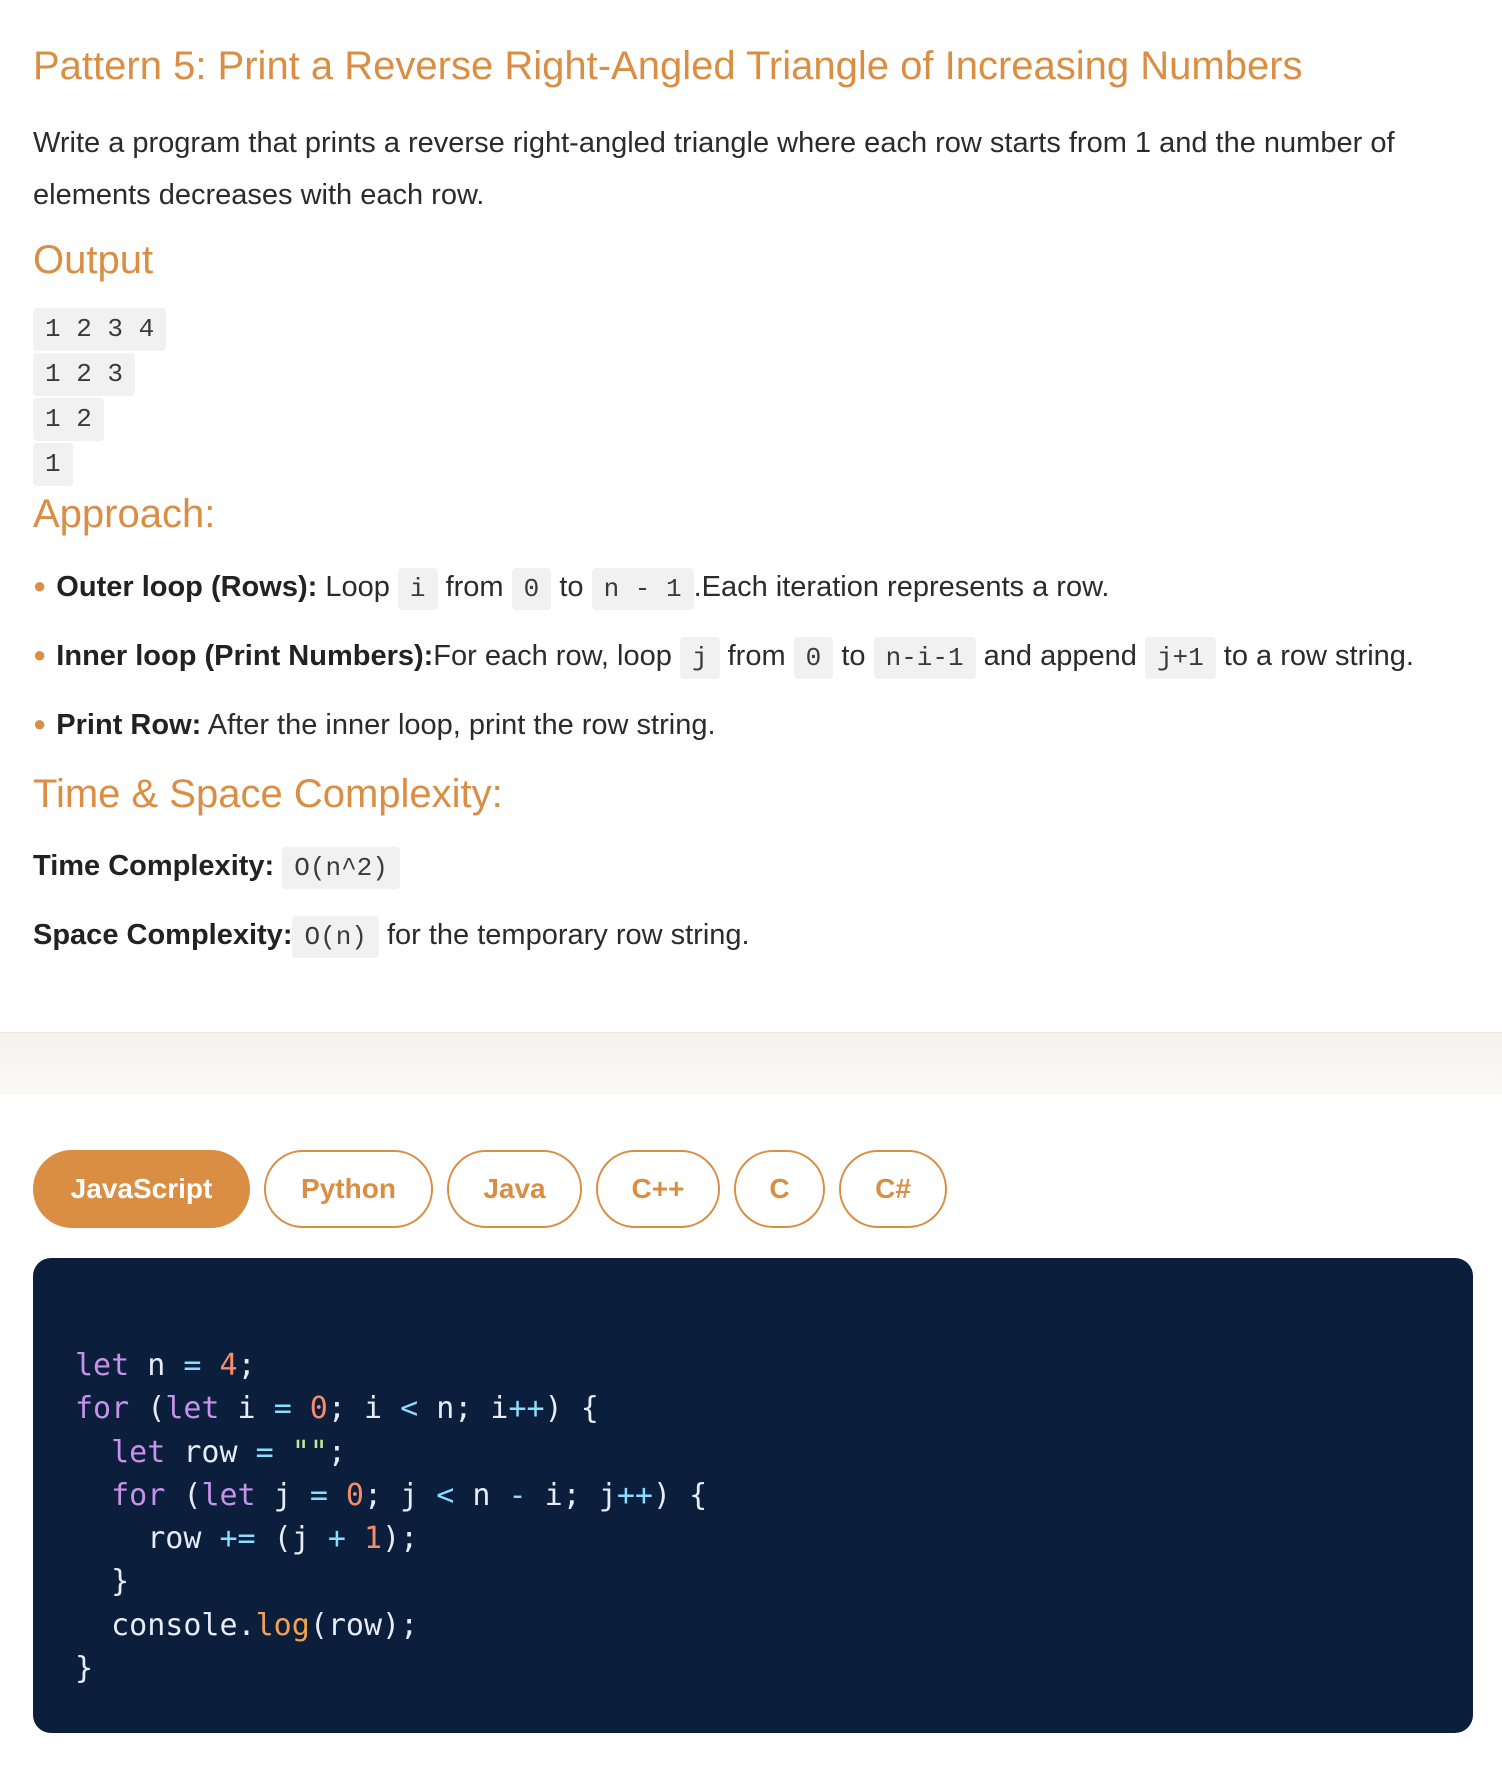 The image size is (1502, 1778). What do you see at coordinates (246, 1409) in the screenshot?
I see `code-token: i` at bounding box center [246, 1409].